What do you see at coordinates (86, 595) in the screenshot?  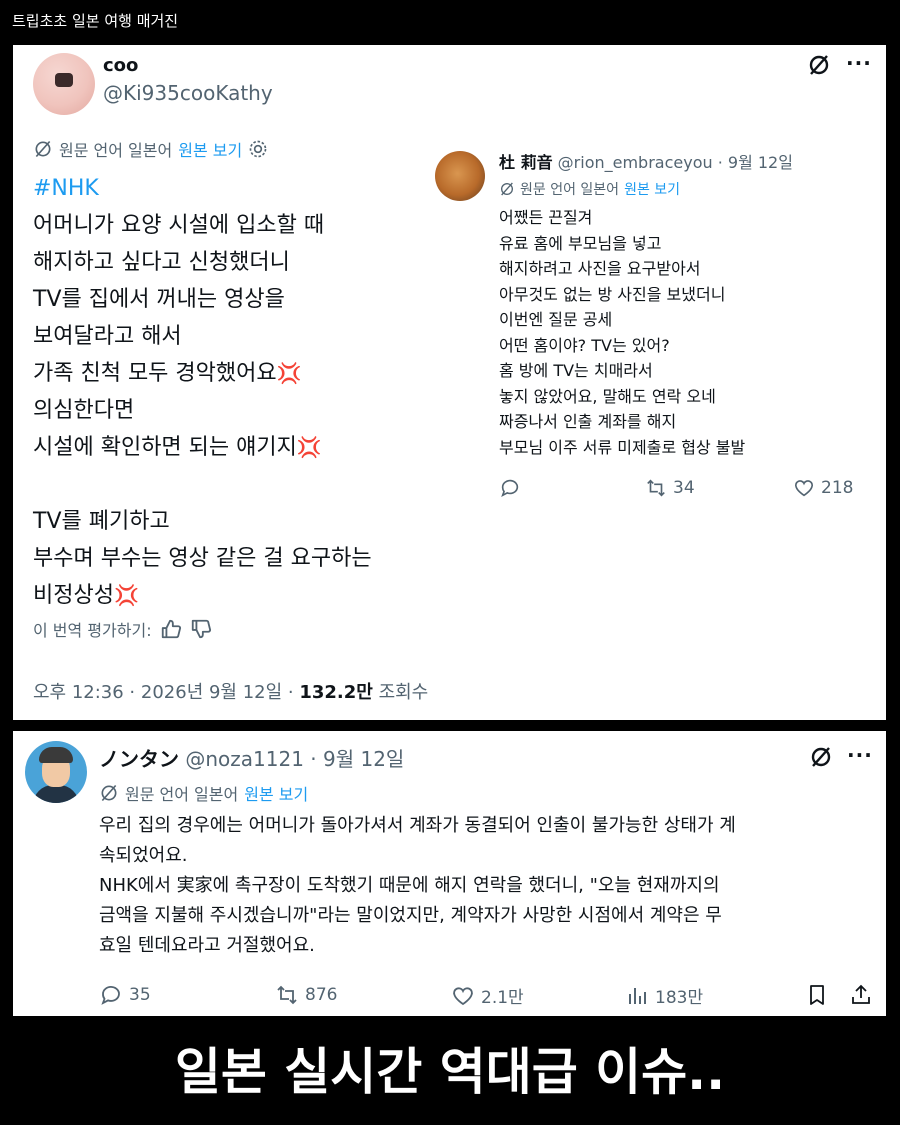 I see `tweet-line-with-emoji: 비정상성💢` at bounding box center [86, 595].